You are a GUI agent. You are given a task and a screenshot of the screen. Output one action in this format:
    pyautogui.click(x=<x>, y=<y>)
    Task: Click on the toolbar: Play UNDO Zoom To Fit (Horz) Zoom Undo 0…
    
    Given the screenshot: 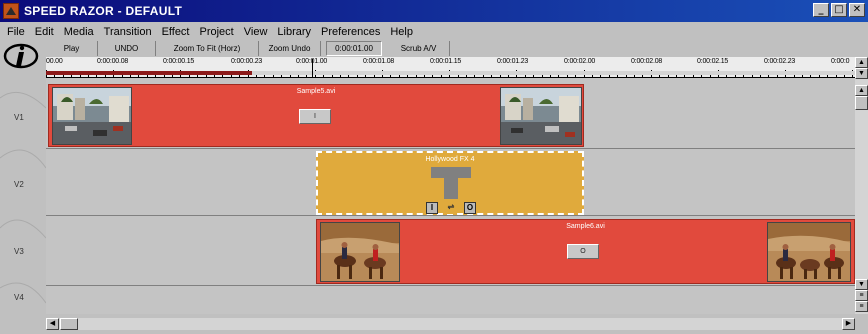 What is the action you would take?
    pyautogui.click(x=434, y=49)
    